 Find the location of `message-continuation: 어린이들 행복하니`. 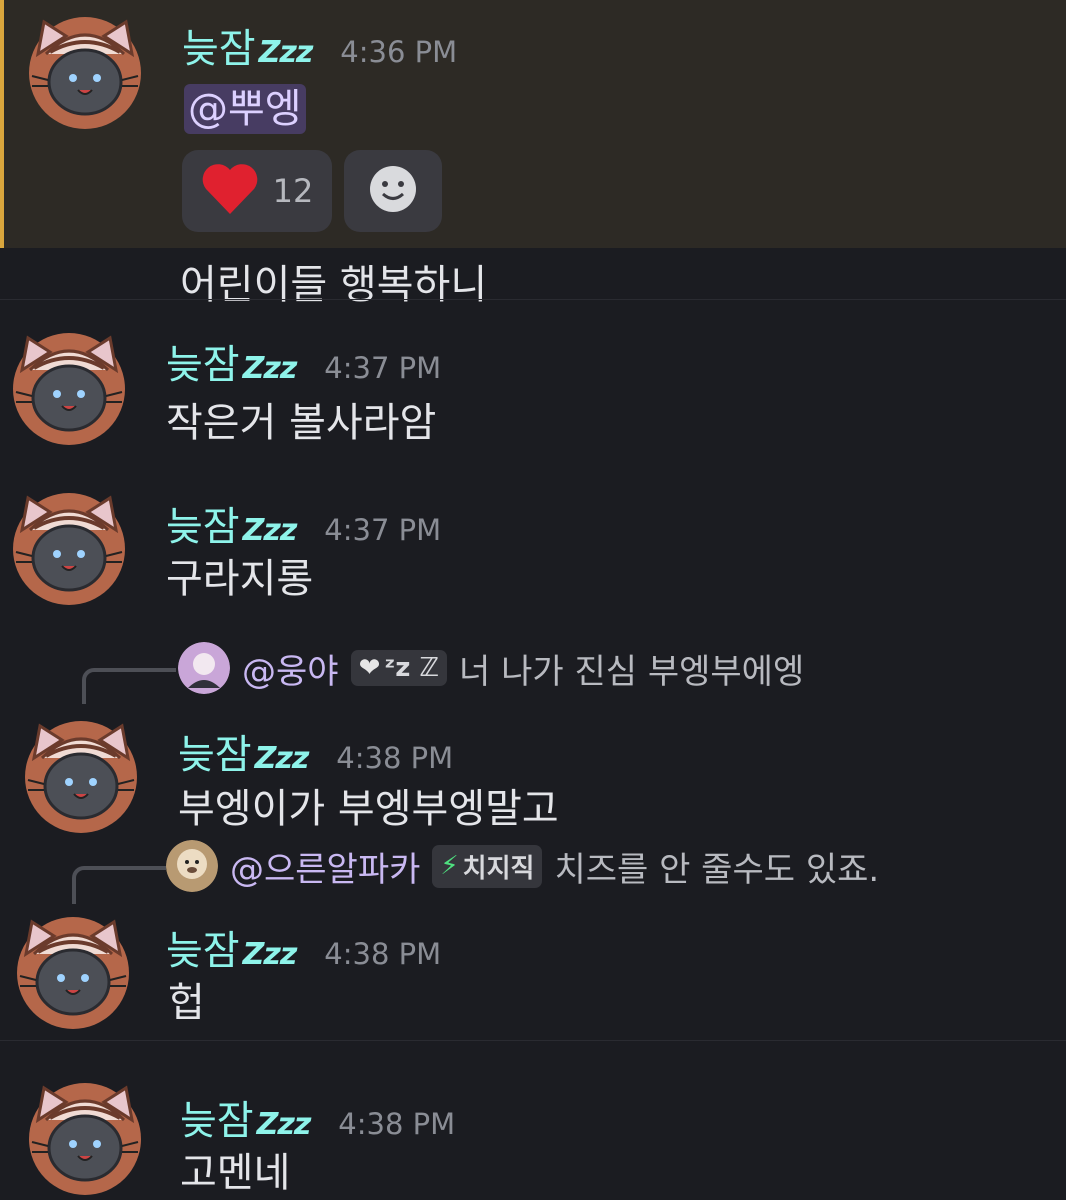

message-continuation: 어린이들 행복하니 is located at coordinates (533, 278).